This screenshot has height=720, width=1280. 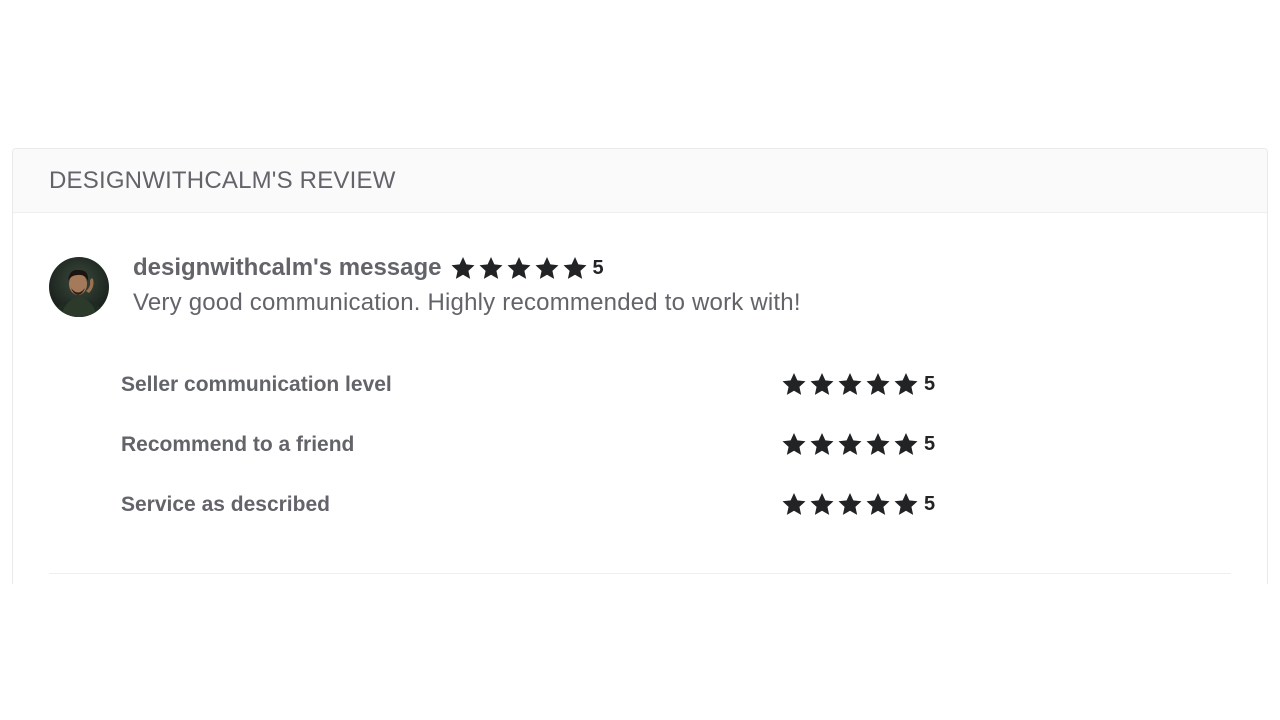 What do you see at coordinates (598, 267) in the screenshot?
I see `overall-rating-value: 5` at bounding box center [598, 267].